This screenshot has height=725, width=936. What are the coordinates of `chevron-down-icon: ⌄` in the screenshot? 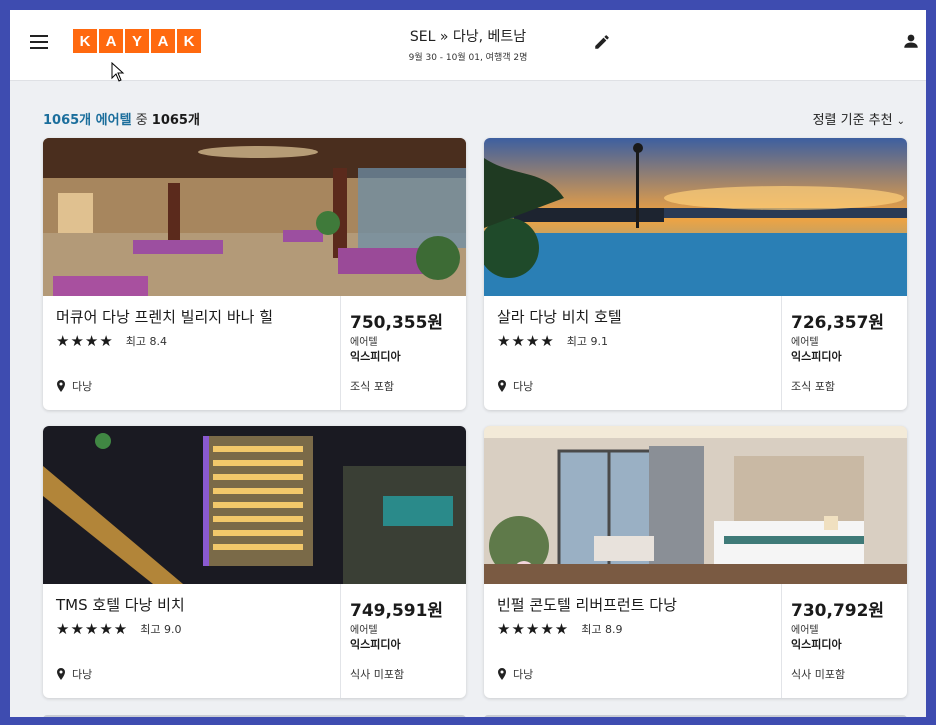 It's located at (900, 121).